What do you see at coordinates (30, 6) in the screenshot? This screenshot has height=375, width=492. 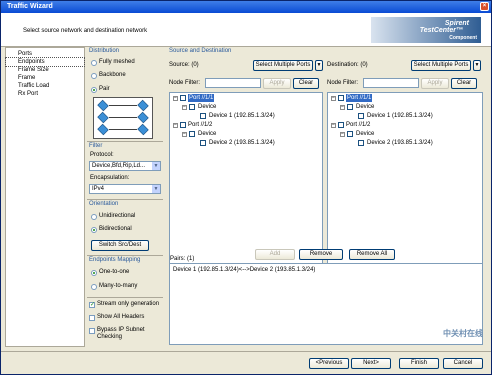 I see `window-title: Traffic Wizard` at bounding box center [30, 6].